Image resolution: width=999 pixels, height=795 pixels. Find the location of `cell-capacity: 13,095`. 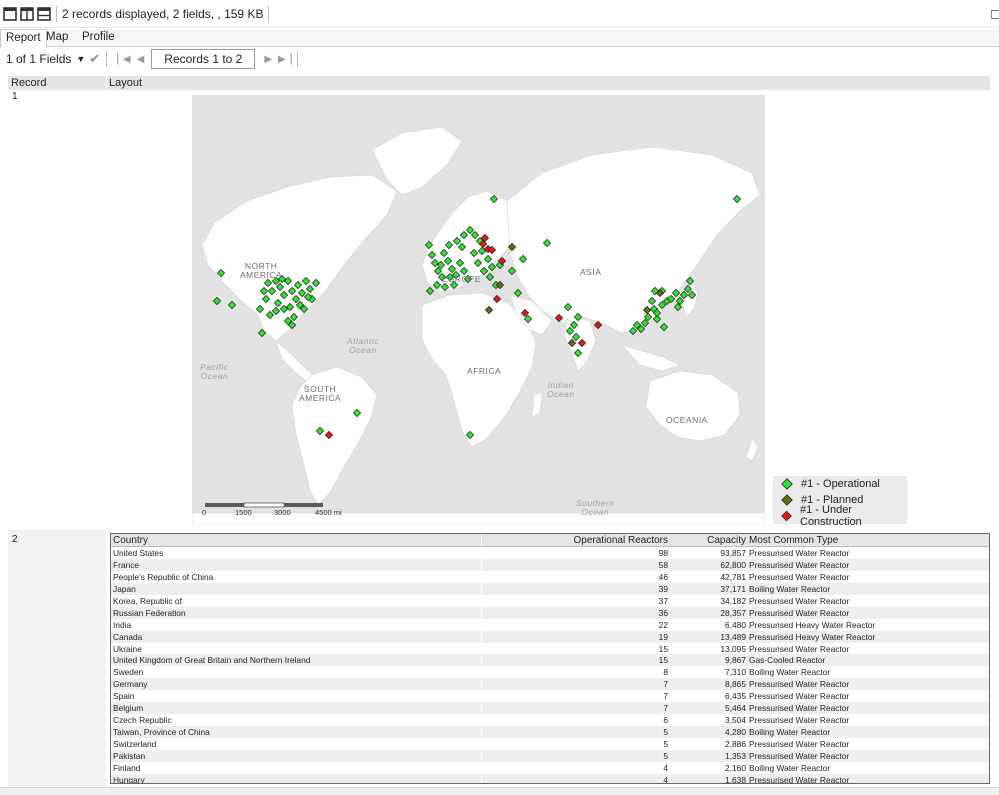

cell-capacity: 13,095 is located at coordinates (733, 648).